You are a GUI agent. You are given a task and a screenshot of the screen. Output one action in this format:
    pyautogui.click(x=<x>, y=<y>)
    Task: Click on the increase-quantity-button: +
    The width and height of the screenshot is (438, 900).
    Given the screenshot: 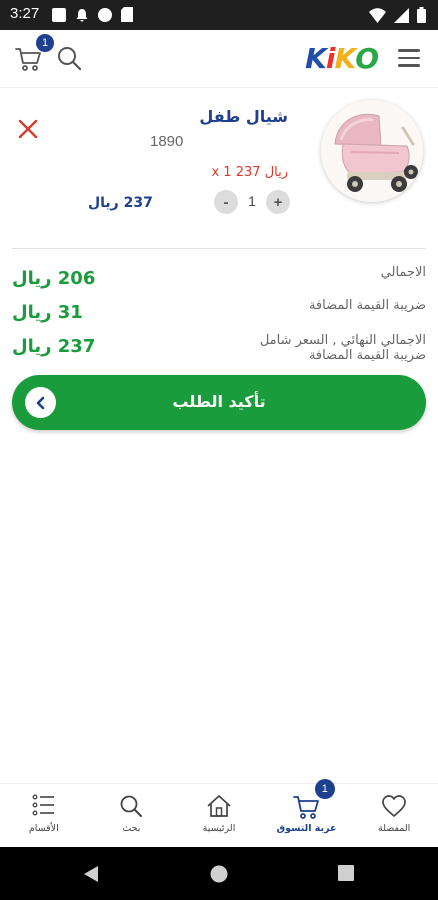 What is the action you would take?
    pyautogui.click(x=278, y=202)
    